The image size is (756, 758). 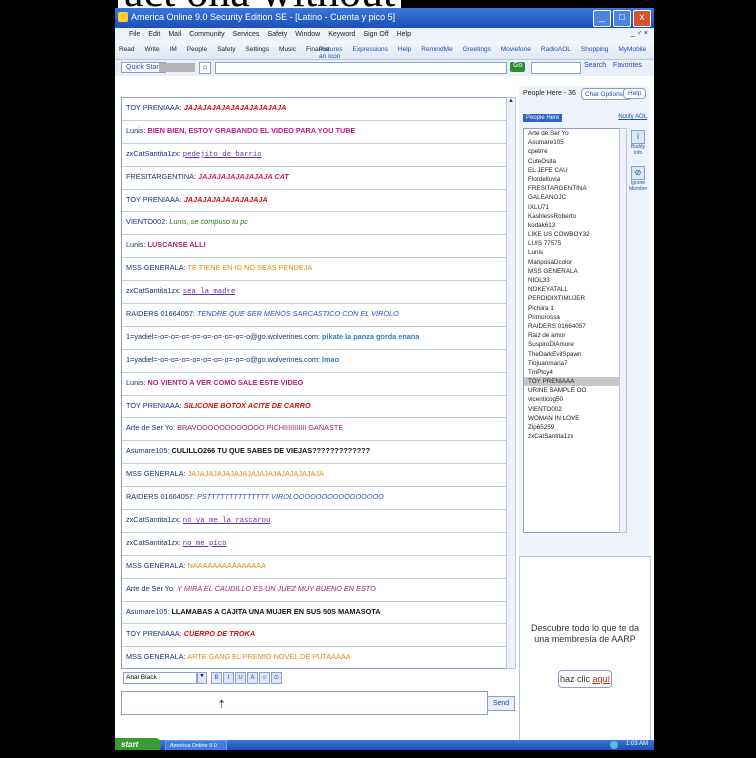 I want to click on menu-item: Safety, so click(x=277, y=34).